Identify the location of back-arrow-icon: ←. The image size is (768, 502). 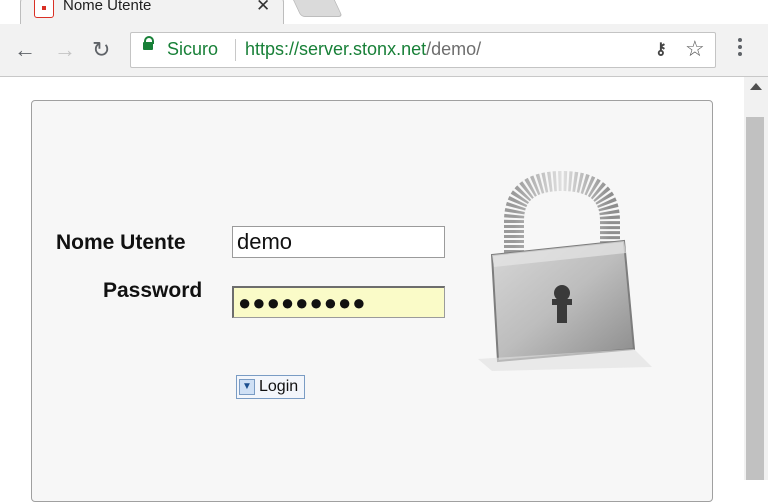
(25, 50).